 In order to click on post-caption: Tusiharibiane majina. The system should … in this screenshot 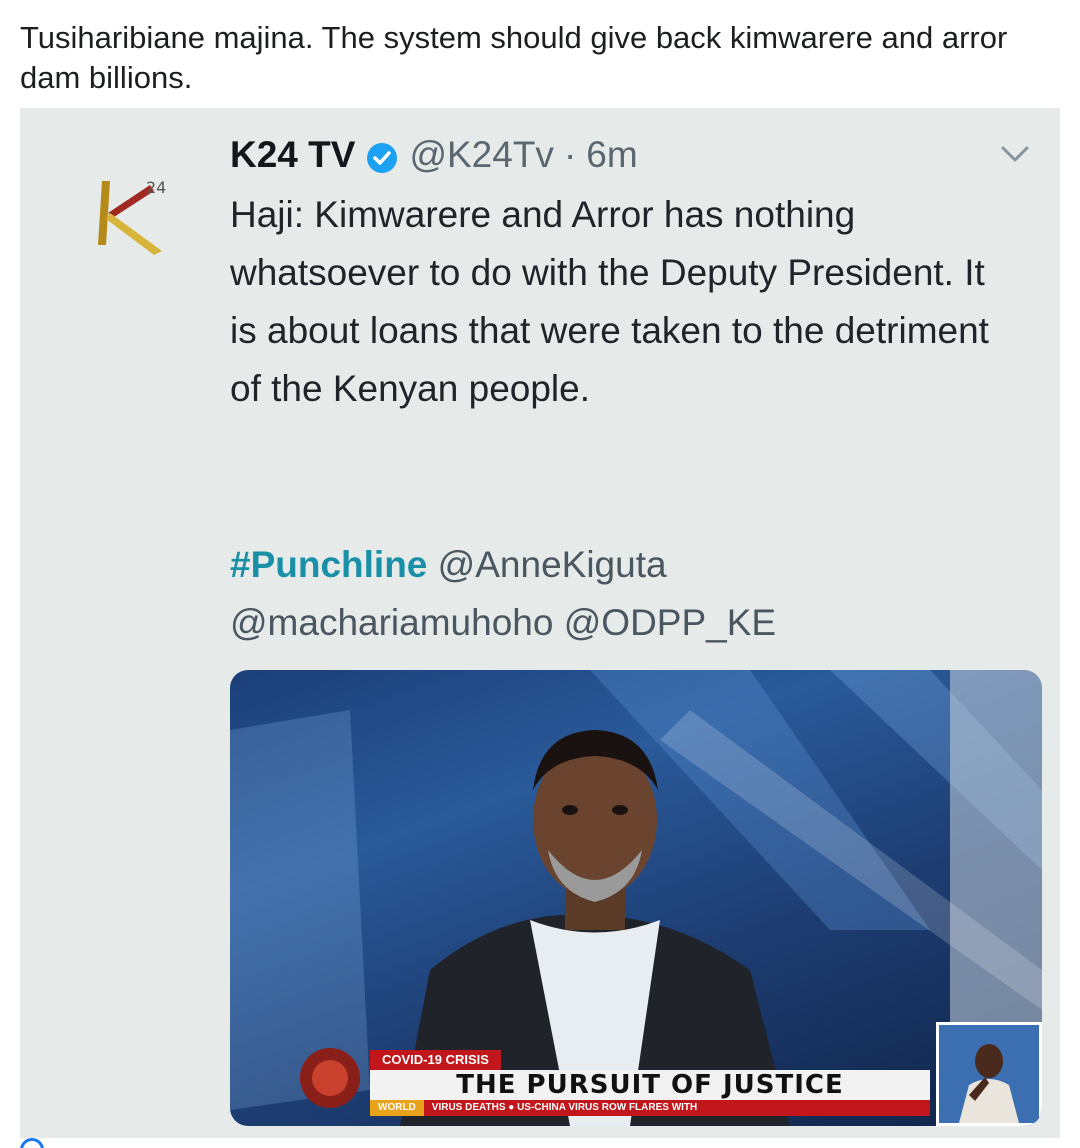, I will do `click(514, 57)`.